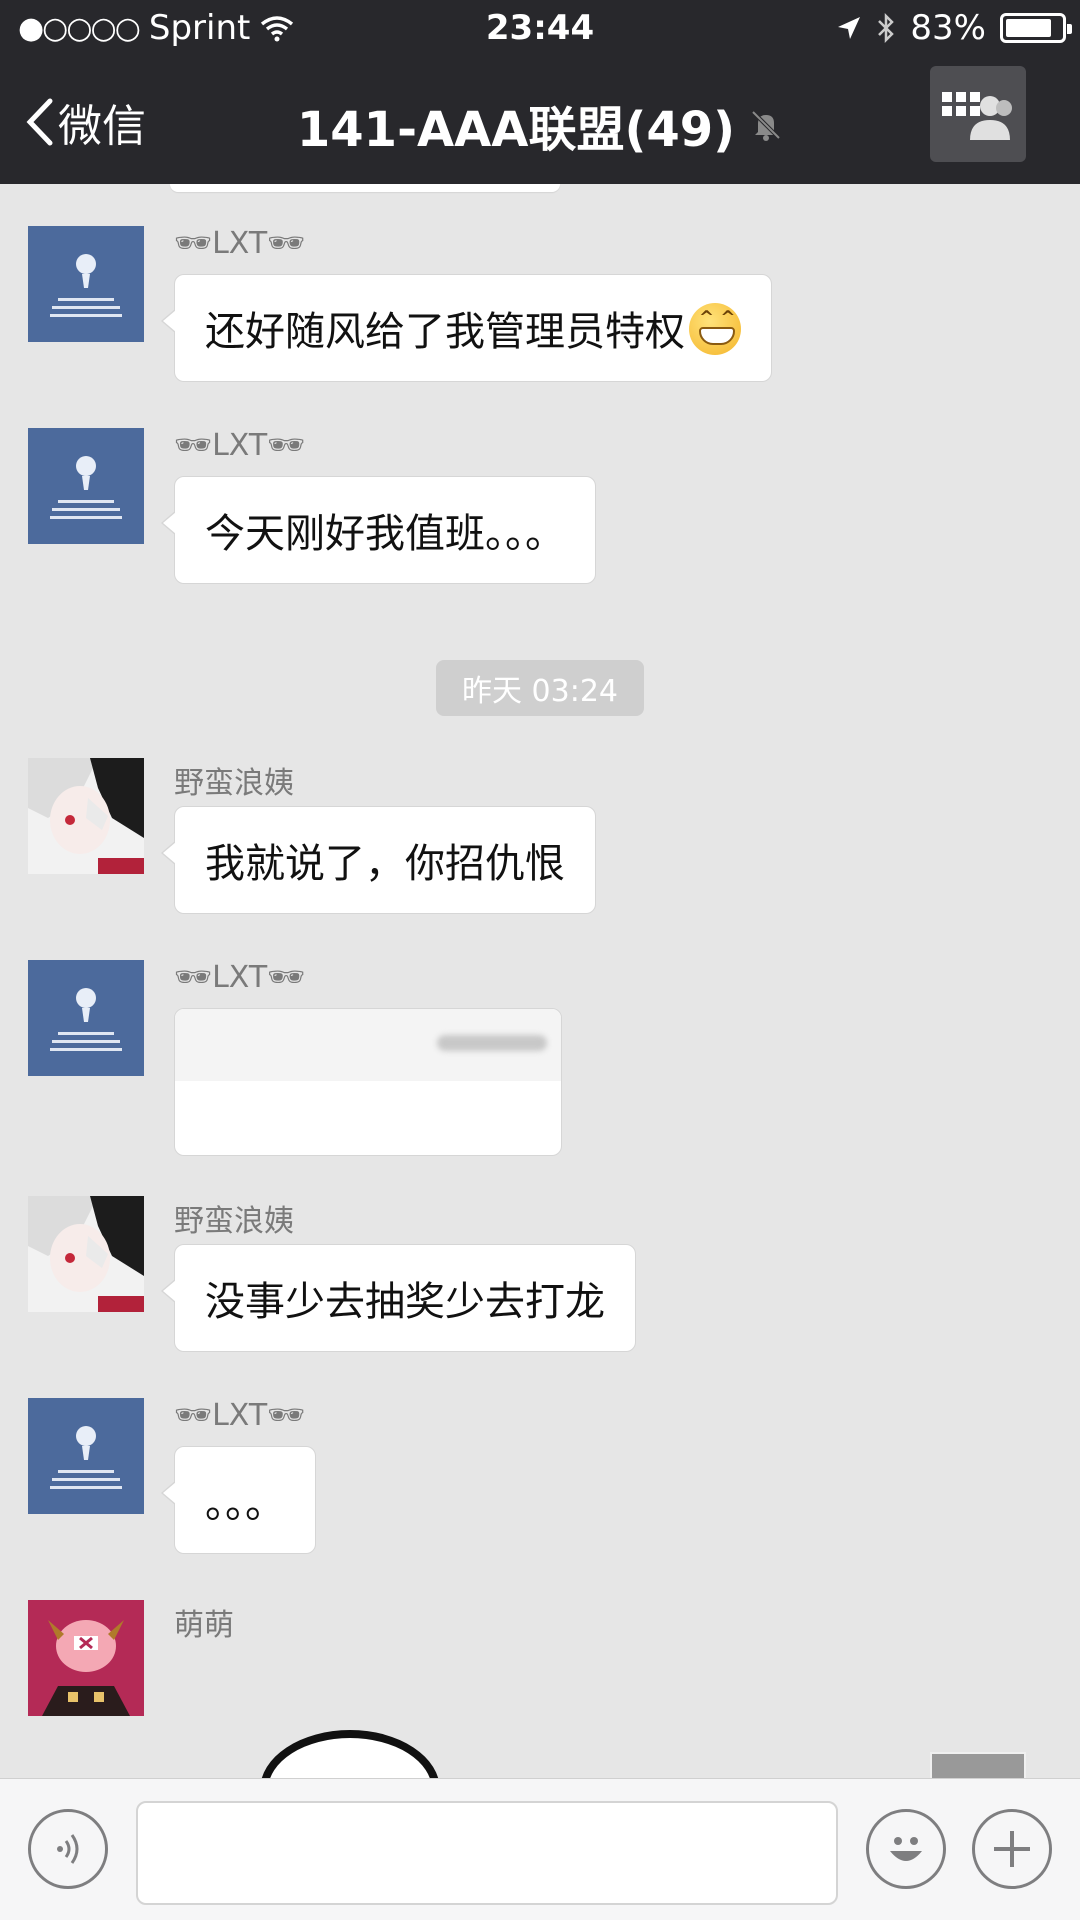 The width and height of the screenshot is (1080, 1920). What do you see at coordinates (886, 28) in the screenshot?
I see `bluetooth-icon` at bounding box center [886, 28].